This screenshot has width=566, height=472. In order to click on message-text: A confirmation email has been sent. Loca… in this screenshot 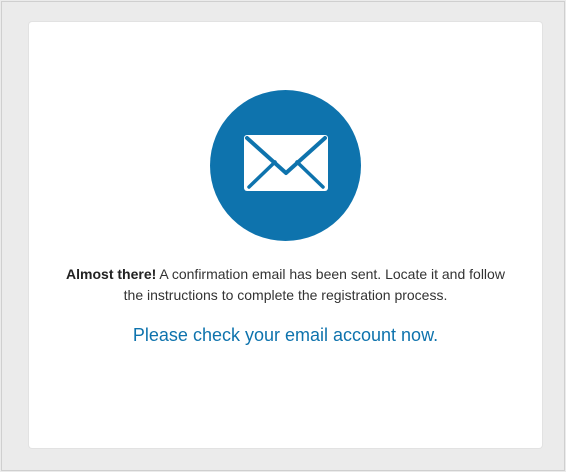, I will do `click(314, 284)`.